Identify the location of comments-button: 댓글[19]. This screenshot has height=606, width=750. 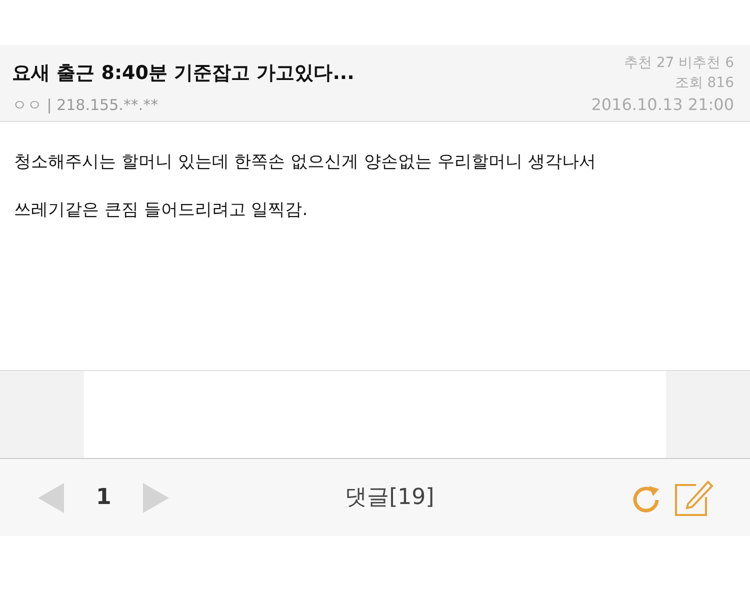
(389, 497).